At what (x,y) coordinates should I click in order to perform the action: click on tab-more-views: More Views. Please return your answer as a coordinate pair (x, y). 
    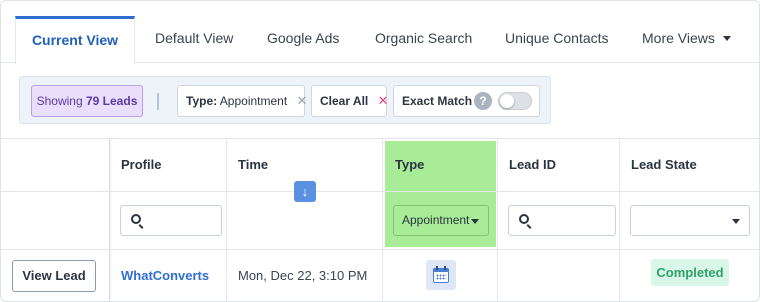
    Looking at the image, I should click on (686, 39).